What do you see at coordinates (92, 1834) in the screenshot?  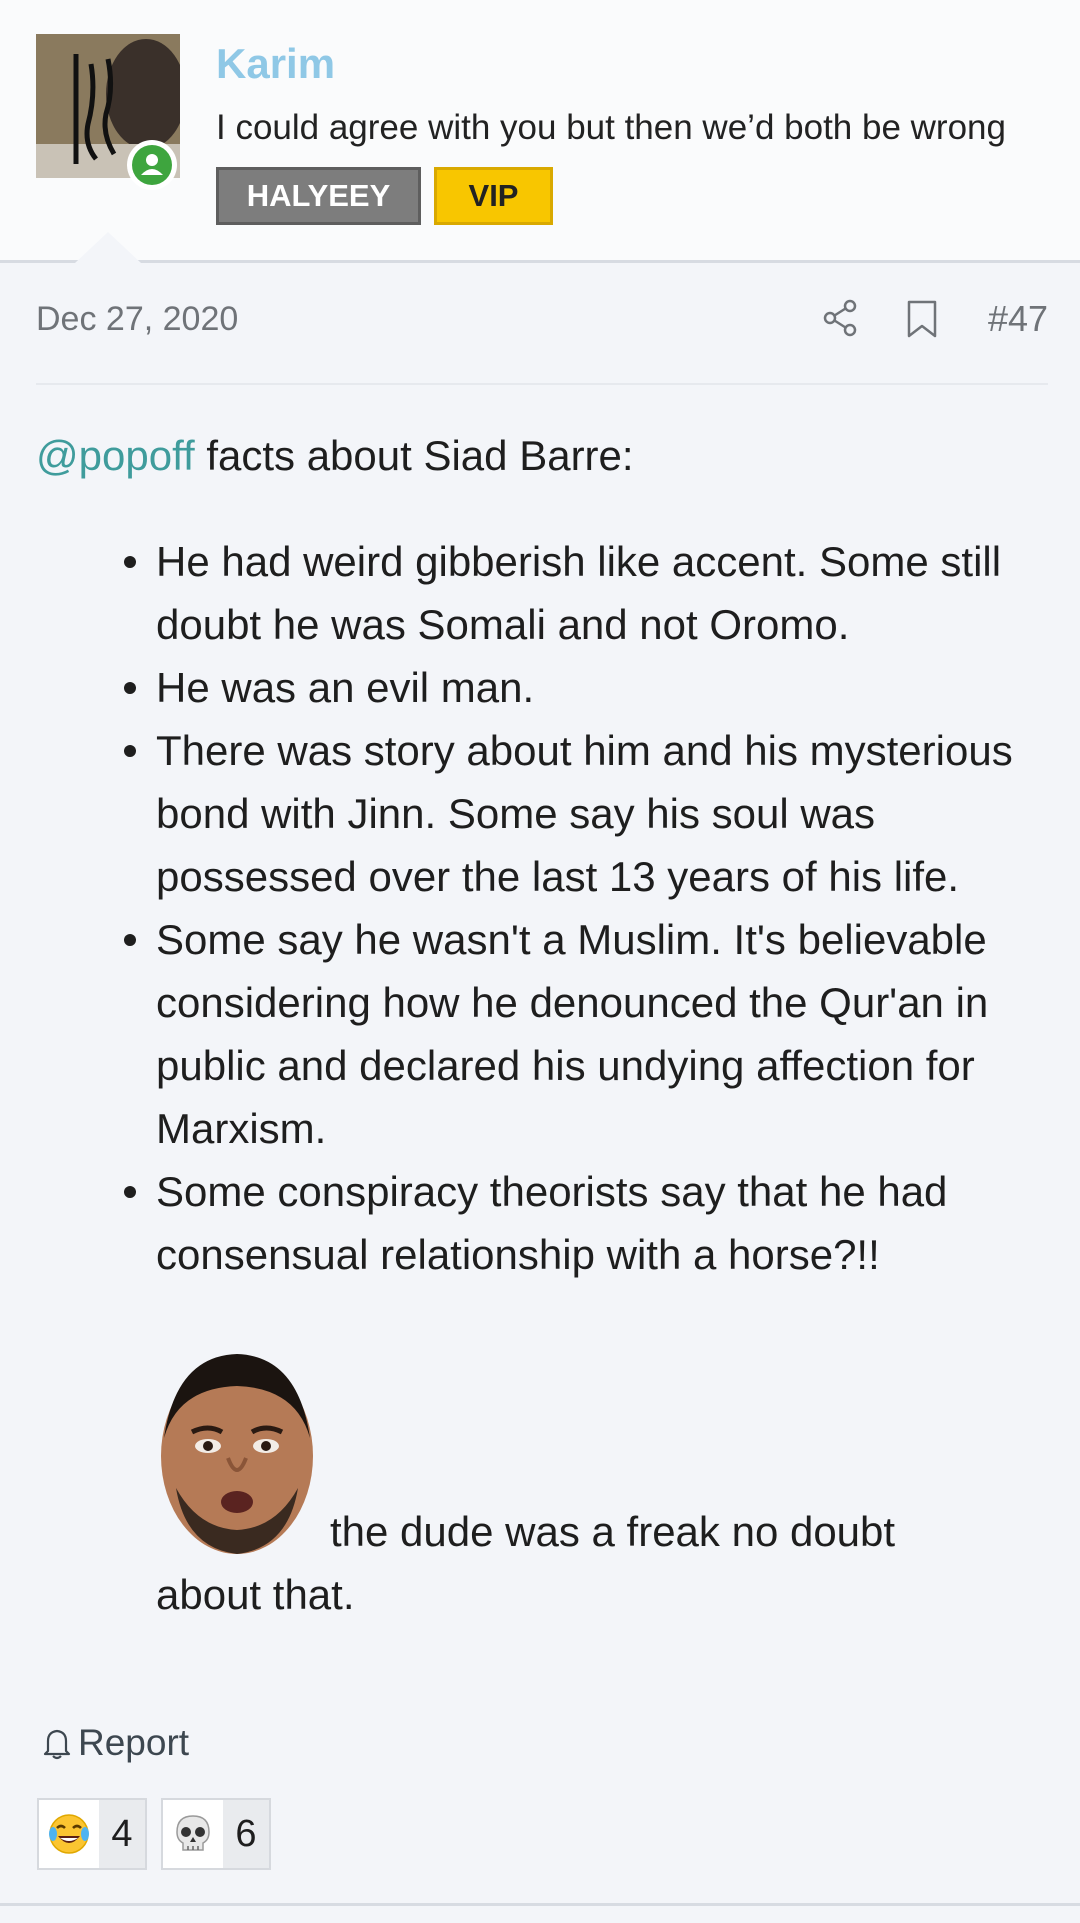 I see `reaction-laugh-button: 4` at bounding box center [92, 1834].